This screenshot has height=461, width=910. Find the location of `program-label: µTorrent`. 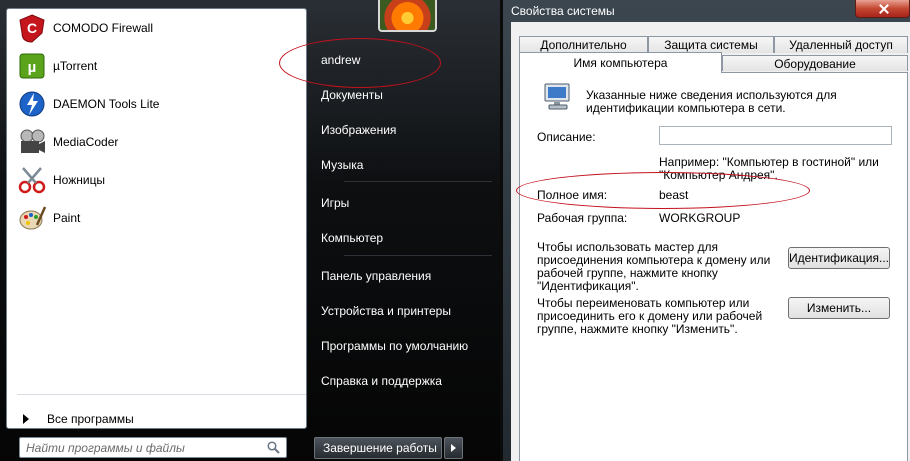

program-label: µTorrent is located at coordinates (75, 66).